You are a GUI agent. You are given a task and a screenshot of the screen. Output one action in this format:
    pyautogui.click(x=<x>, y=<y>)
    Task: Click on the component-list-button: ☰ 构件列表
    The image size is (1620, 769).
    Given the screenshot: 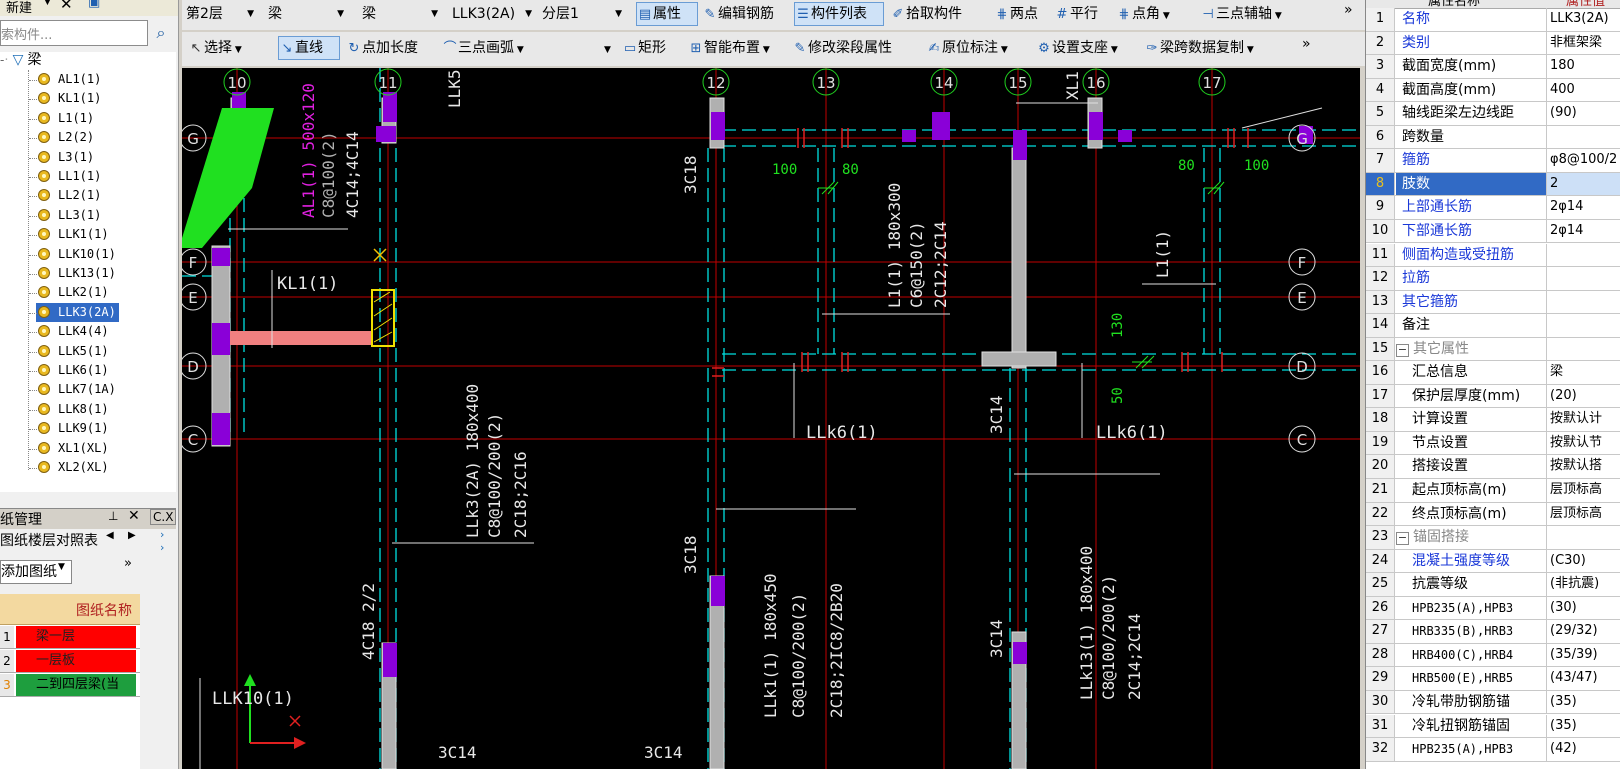 What is the action you would take?
    pyautogui.click(x=839, y=14)
    